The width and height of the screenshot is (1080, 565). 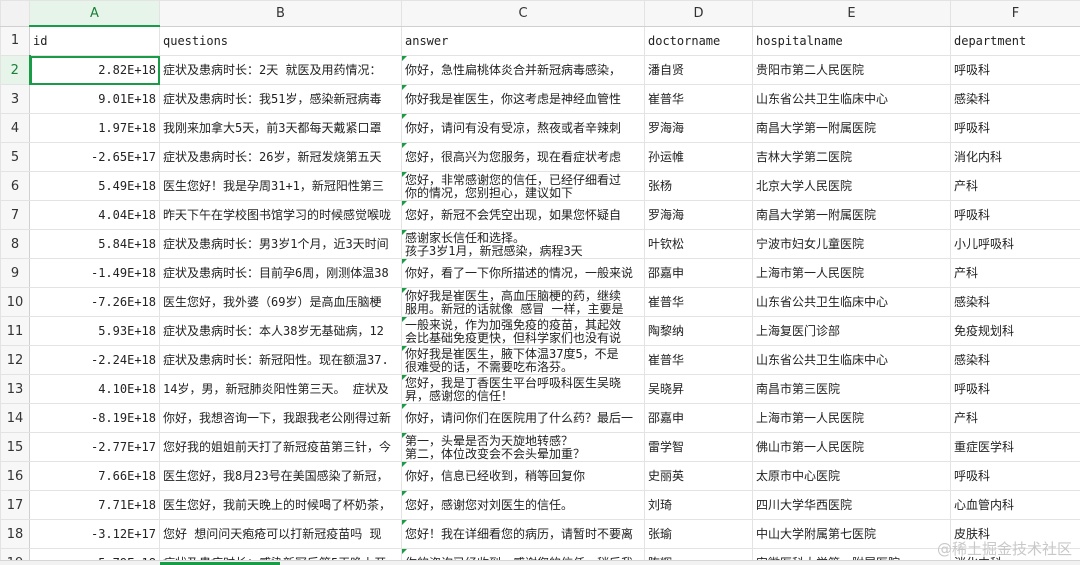 What do you see at coordinates (15, 418) in the screenshot?
I see `row-header: 14` at bounding box center [15, 418].